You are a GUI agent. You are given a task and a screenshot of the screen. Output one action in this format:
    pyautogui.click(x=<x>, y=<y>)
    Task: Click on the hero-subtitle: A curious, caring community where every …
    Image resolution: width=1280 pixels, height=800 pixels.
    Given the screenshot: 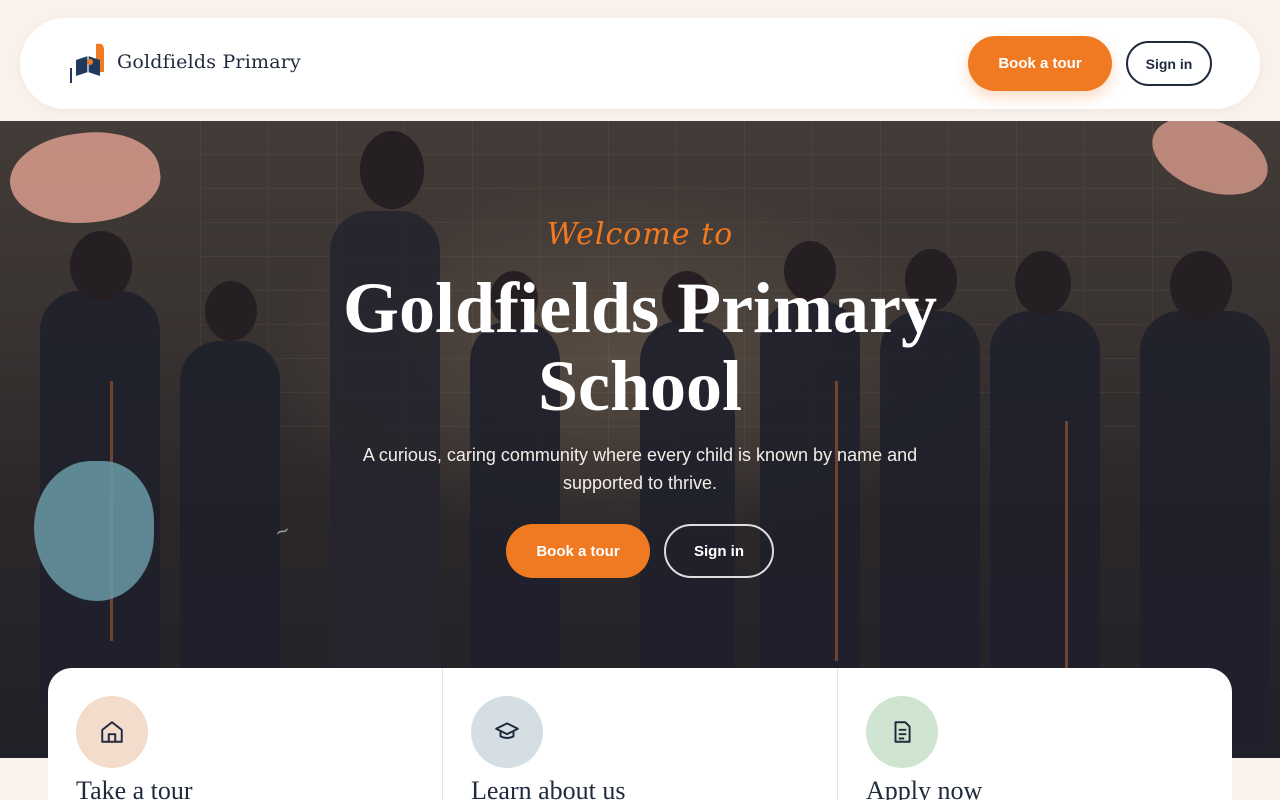 What is the action you would take?
    pyautogui.click(x=640, y=469)
    